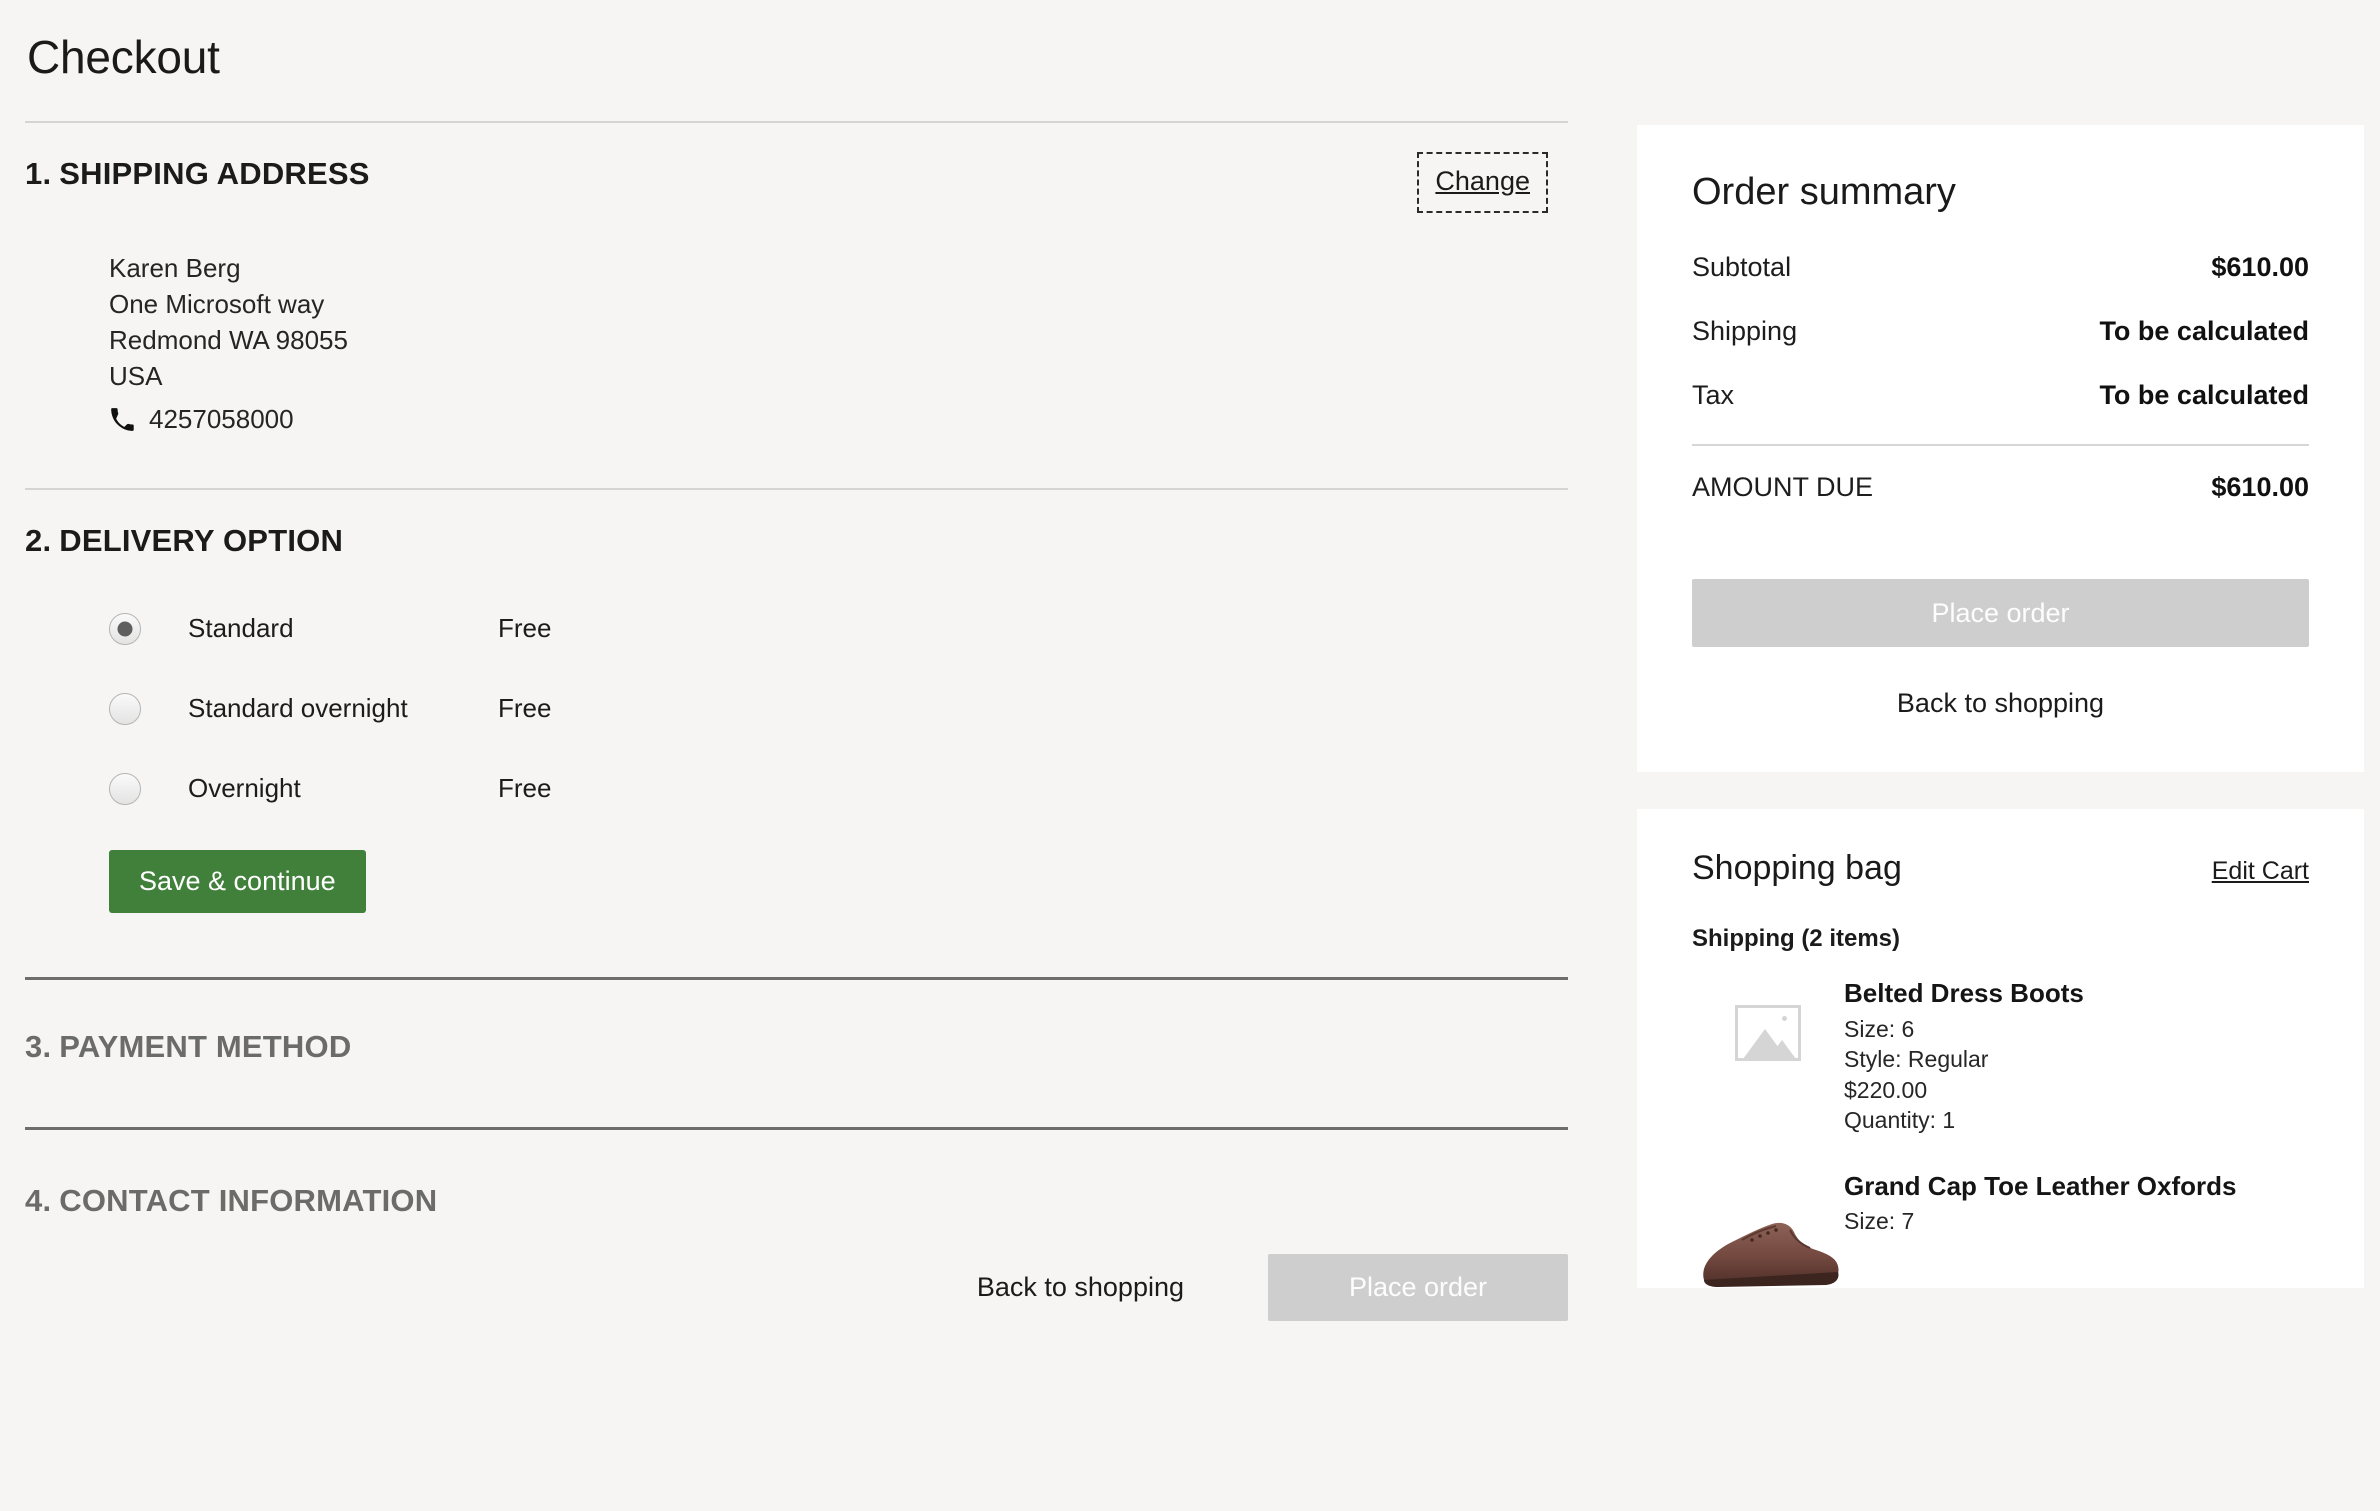  I want to click on shipping-section-title: 1. SHIPPING ADDRESS, so click(197, 174).